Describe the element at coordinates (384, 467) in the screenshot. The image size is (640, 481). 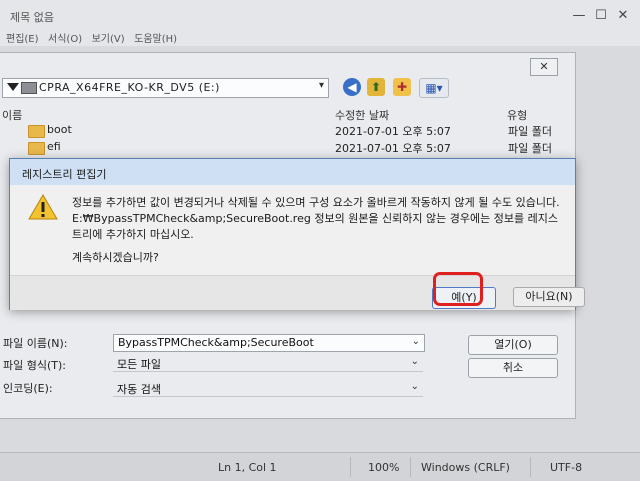
I see `zoom-level: 100%` at that location.